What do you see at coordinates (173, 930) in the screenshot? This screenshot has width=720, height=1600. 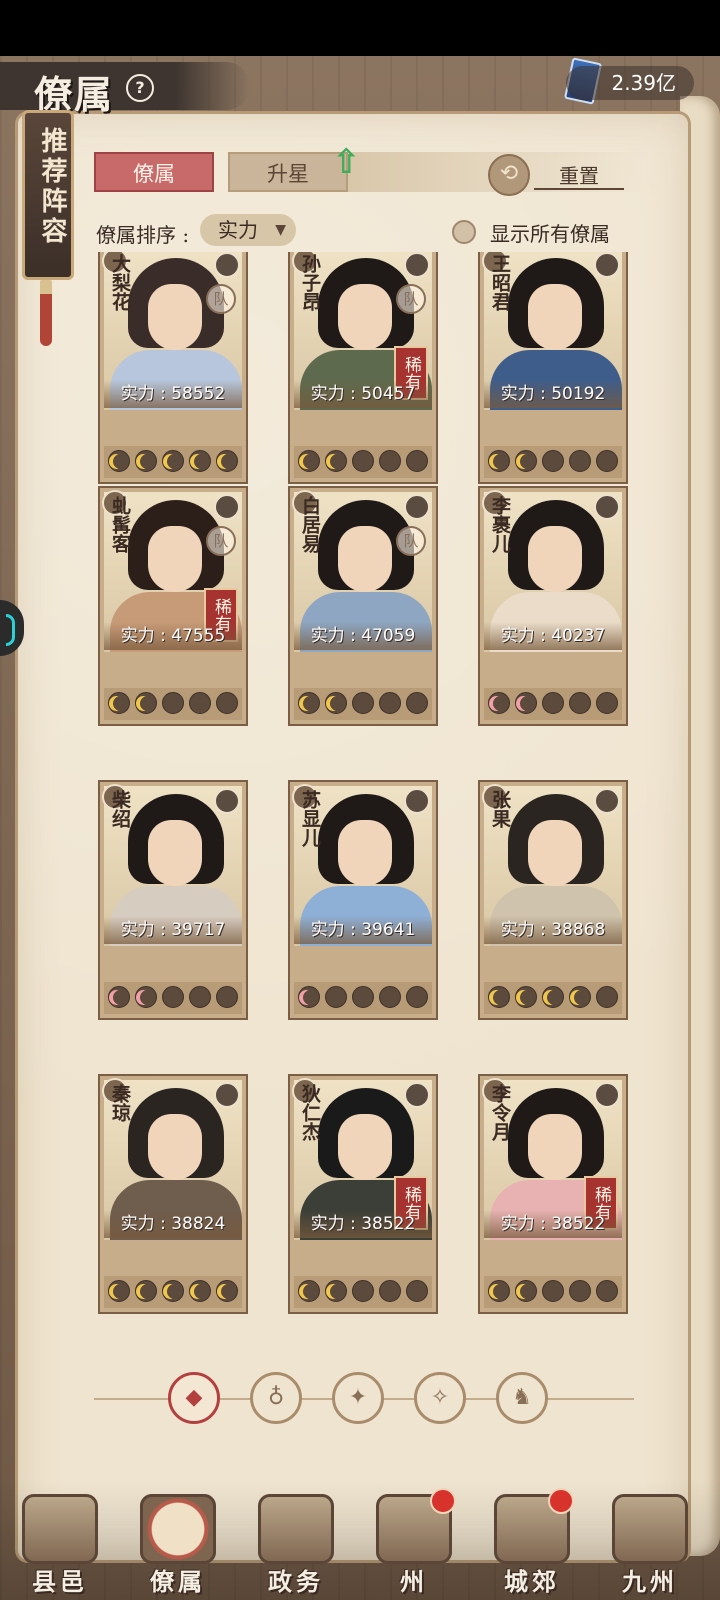 I see `power-value: 实力 : 39717` at bounding box center [173, 930].